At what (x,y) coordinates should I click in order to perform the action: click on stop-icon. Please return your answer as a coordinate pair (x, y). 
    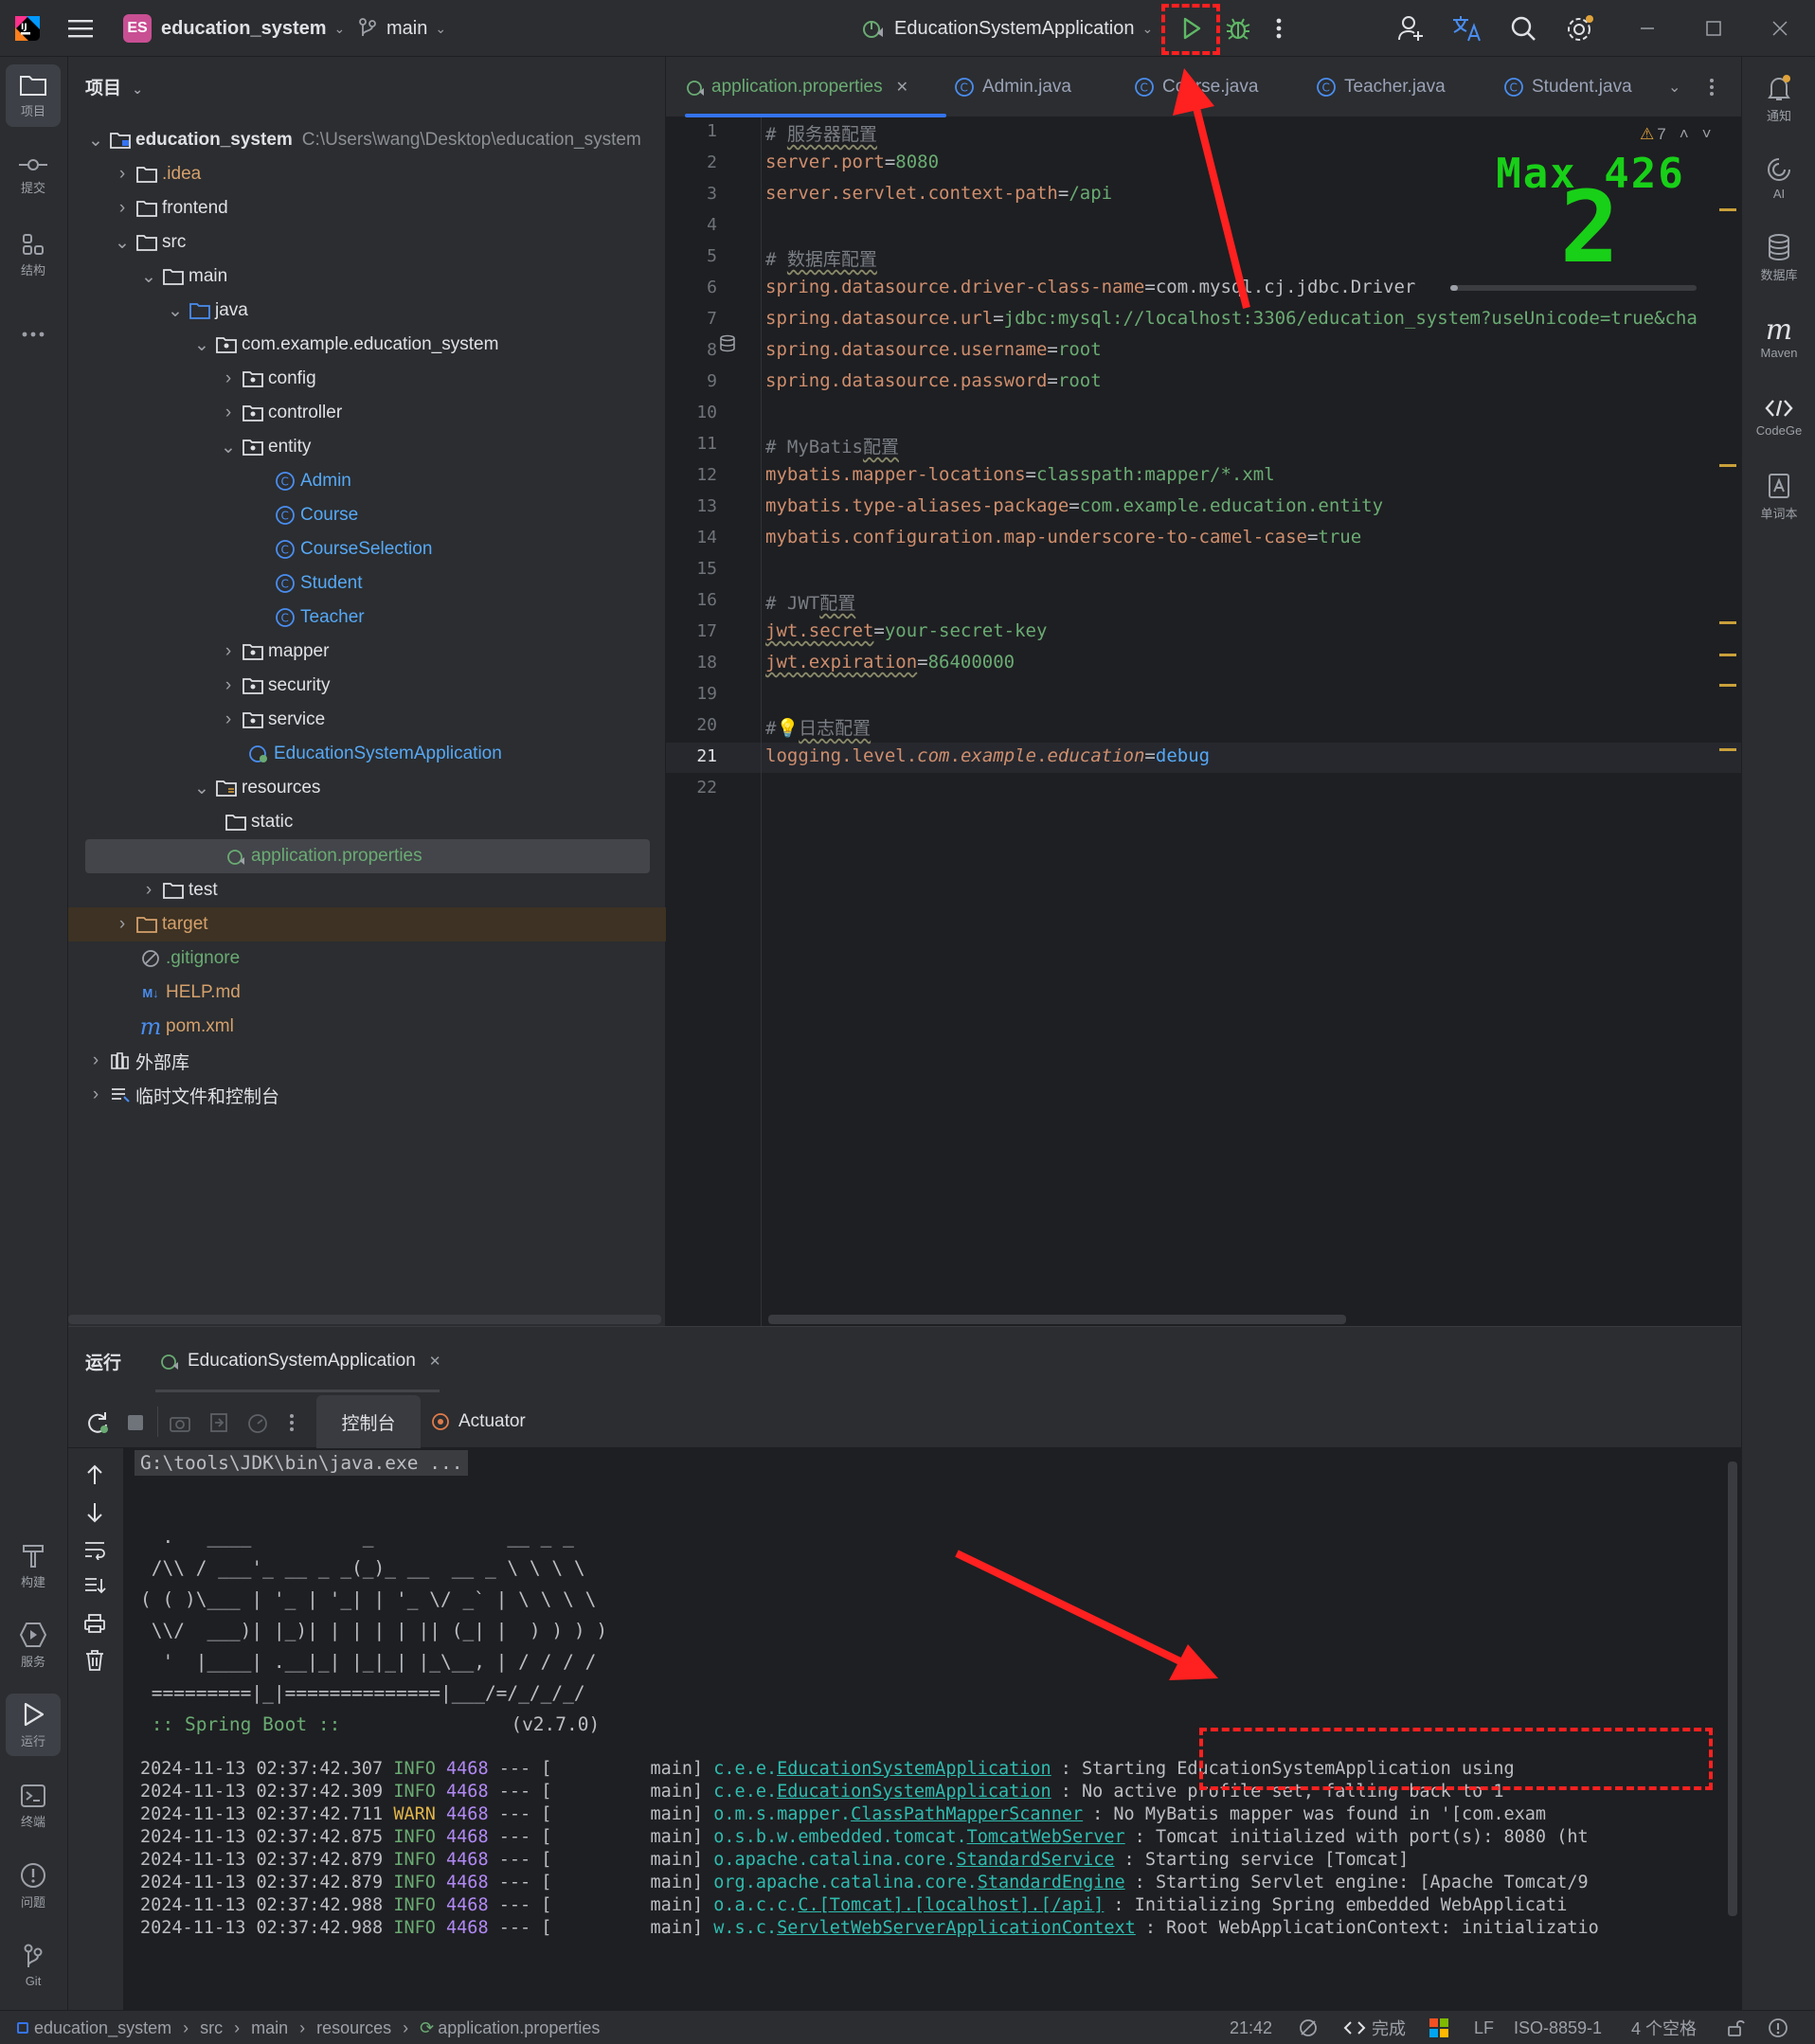
    Looking at the image, I should click on (136, 1422).